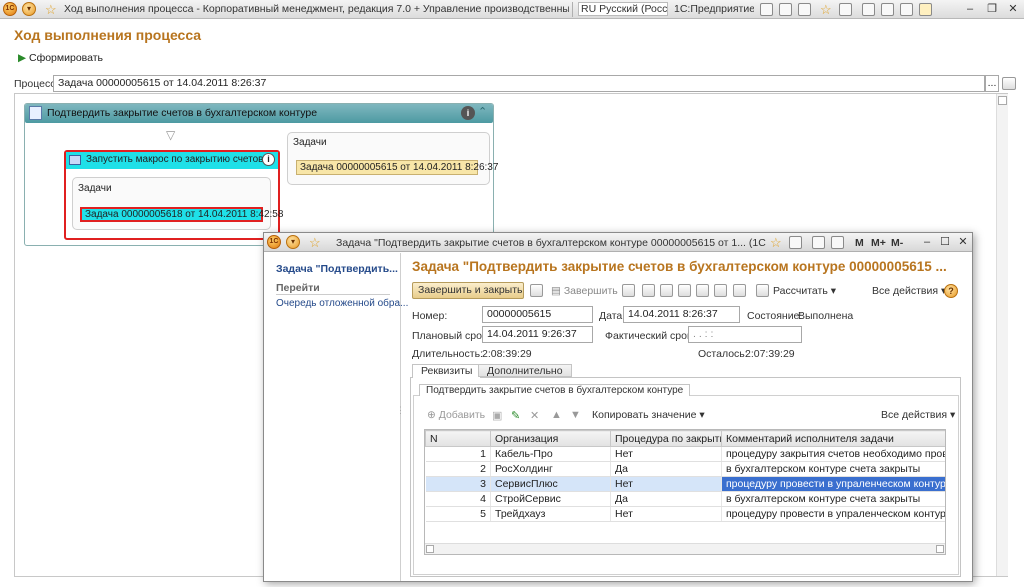 This screenshot has width=1024, height=587. Describe the element at coordinates (702, 290) in the screenshot. I see `export-icon` at that location.